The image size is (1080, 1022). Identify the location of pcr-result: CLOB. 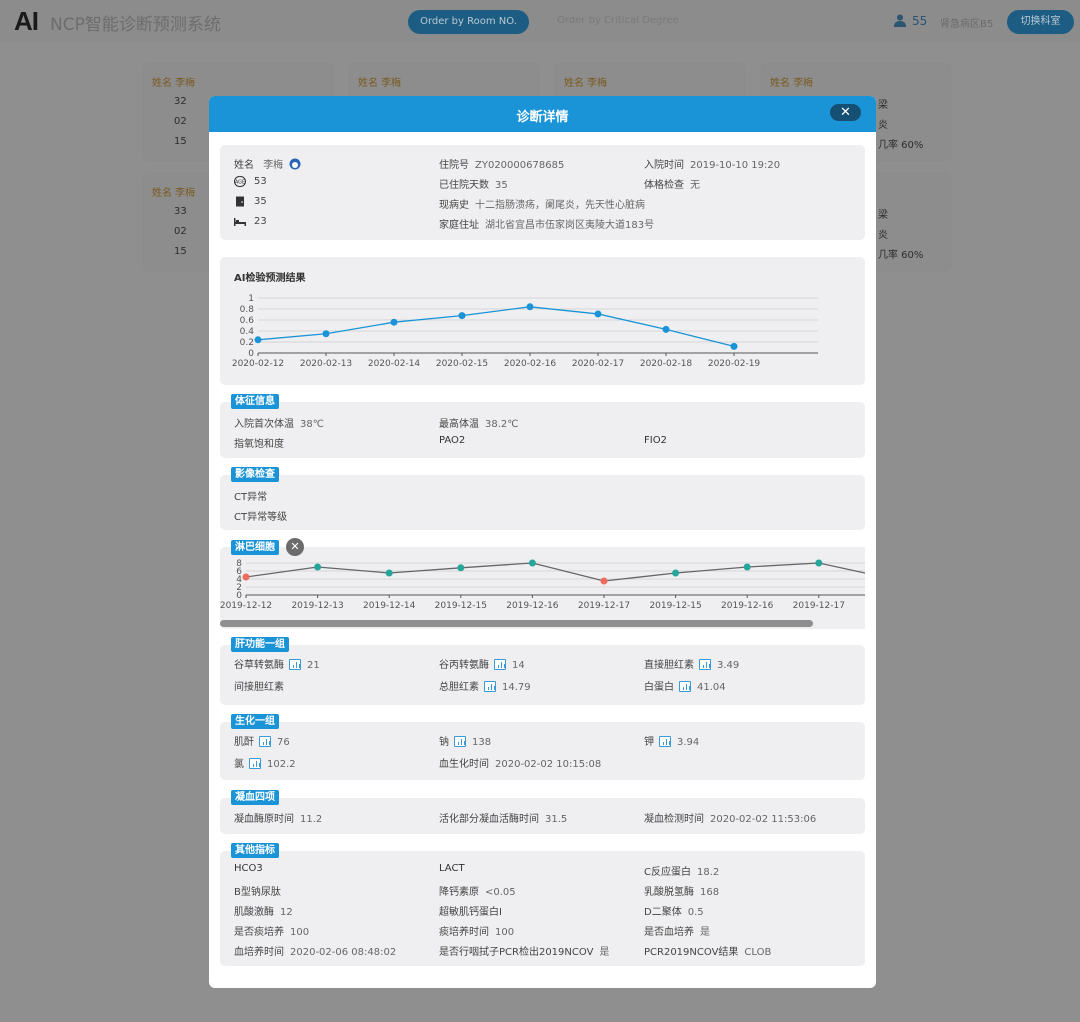
(758, 952).